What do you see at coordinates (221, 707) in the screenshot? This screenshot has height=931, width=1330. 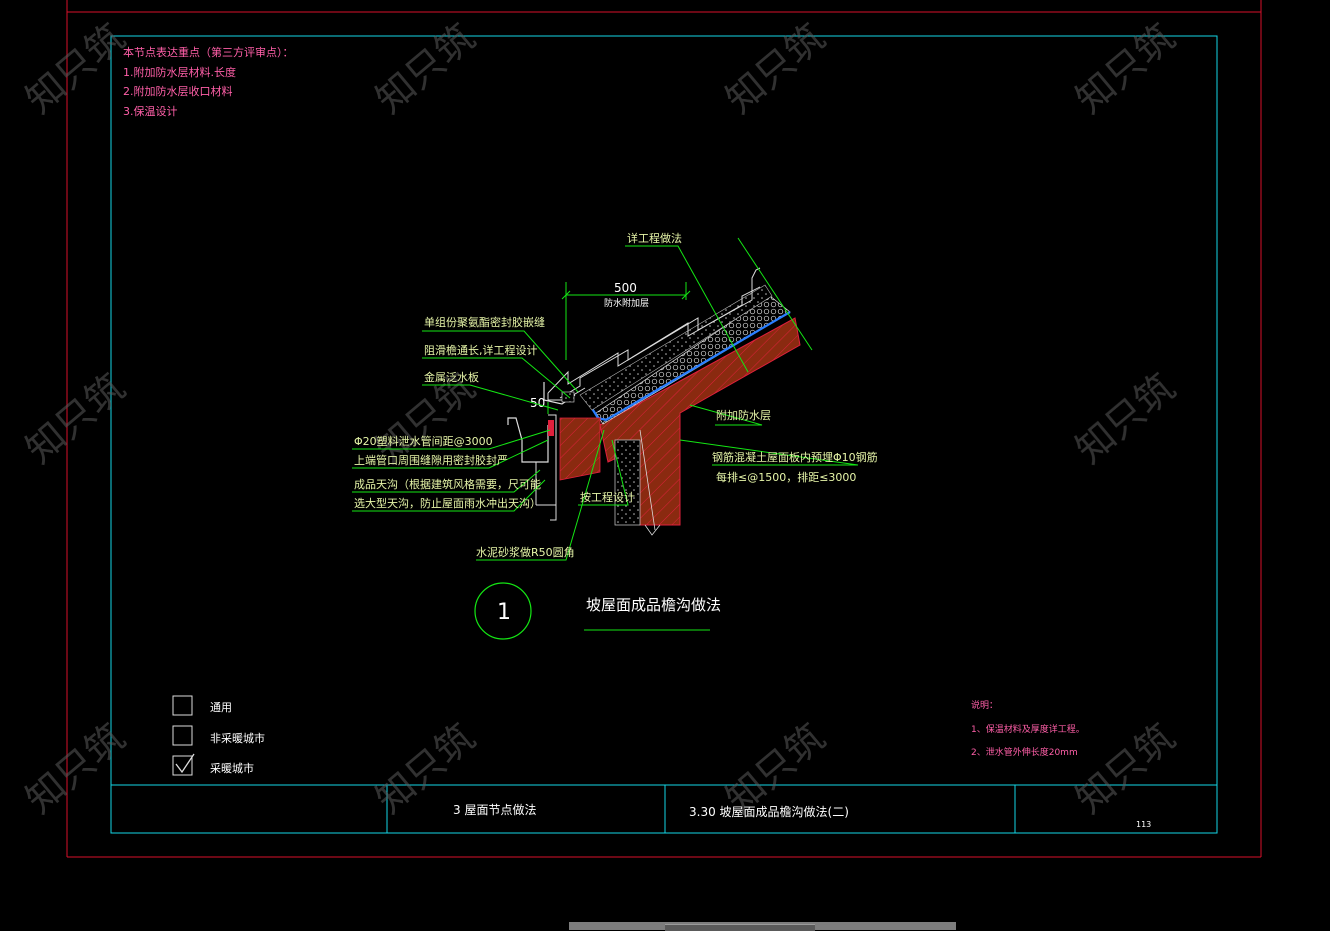 I see `legend-label: 通用` at bounding box center [221, 707].